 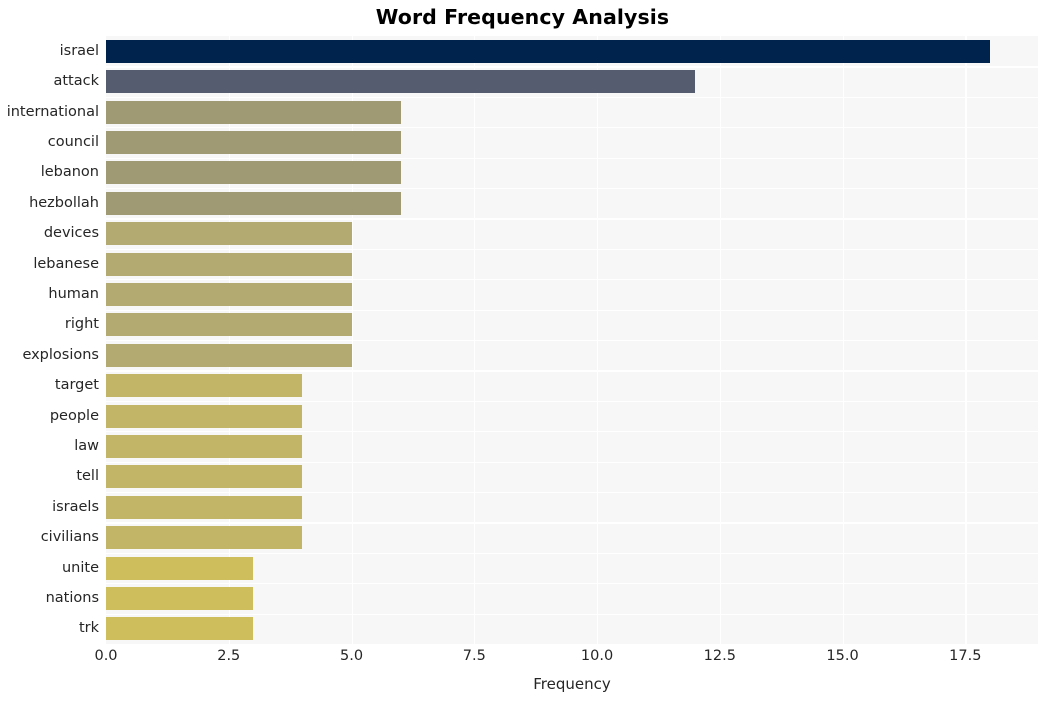 What do you see at coordinates (180, 629) in the screenshot?
I see `bar-trk` at bounding box center [180, 629].